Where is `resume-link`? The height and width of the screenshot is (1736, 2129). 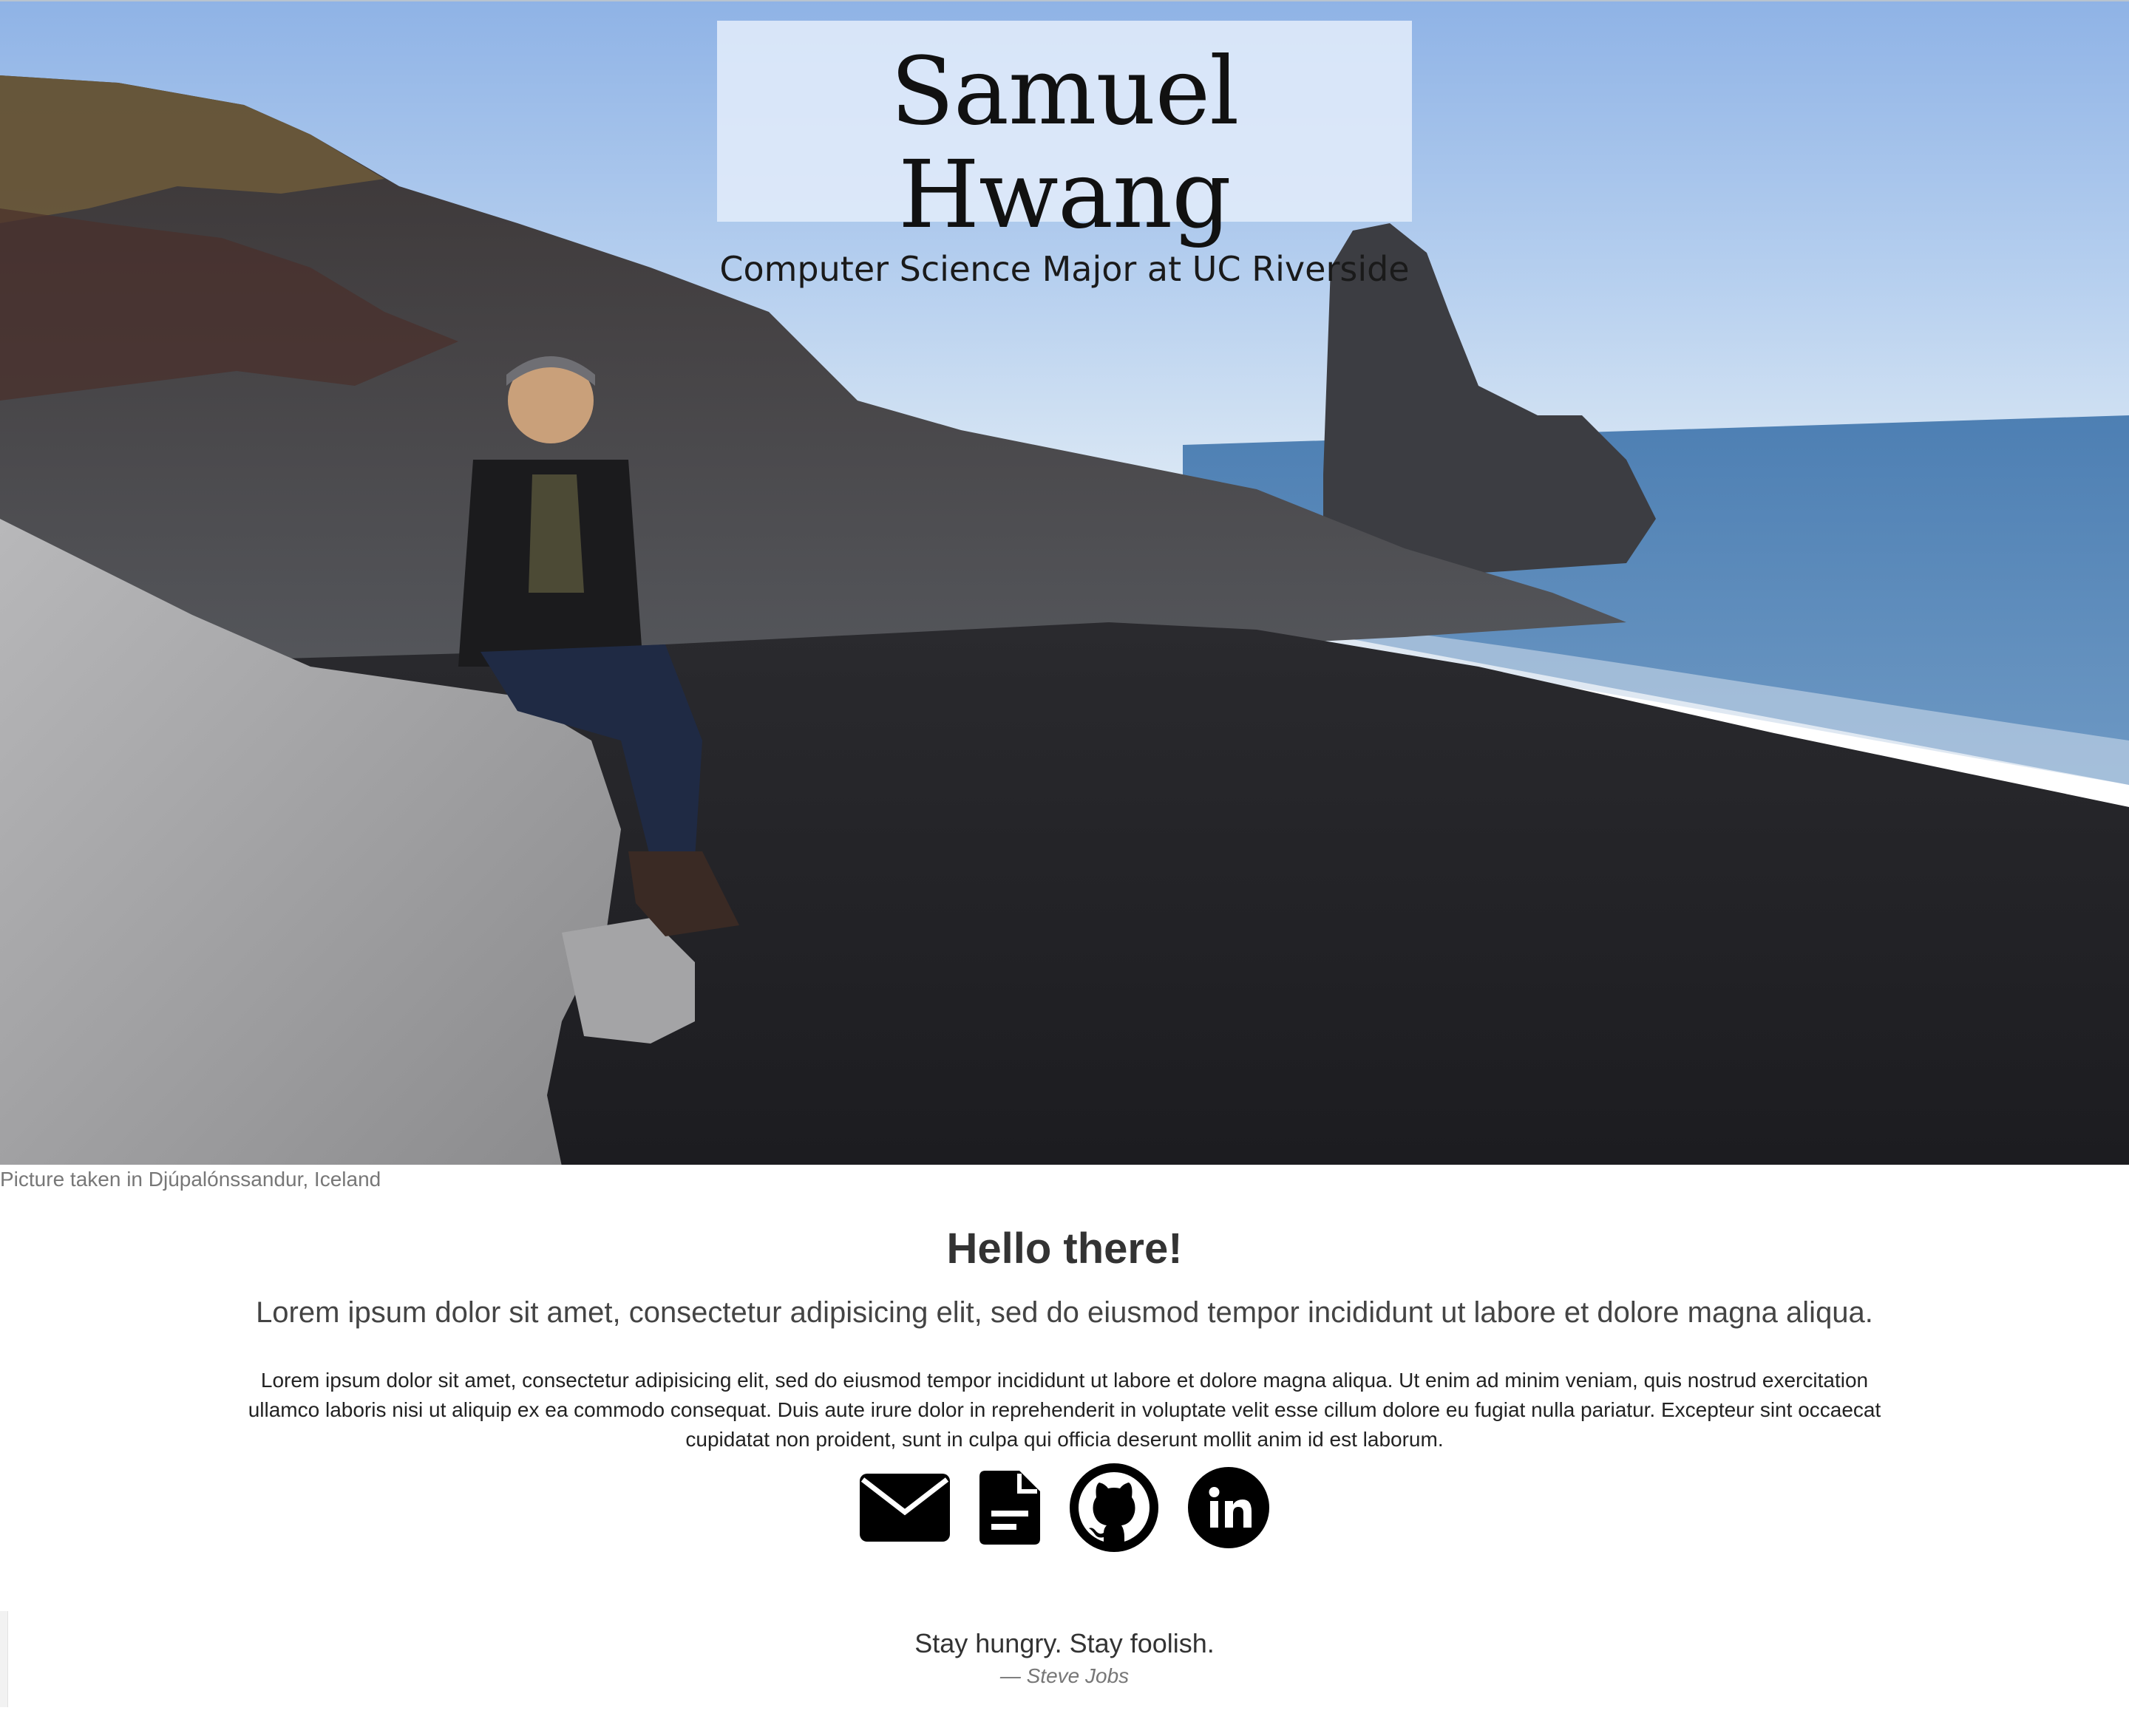 resume-link is located at coordinates (1009, 1507).